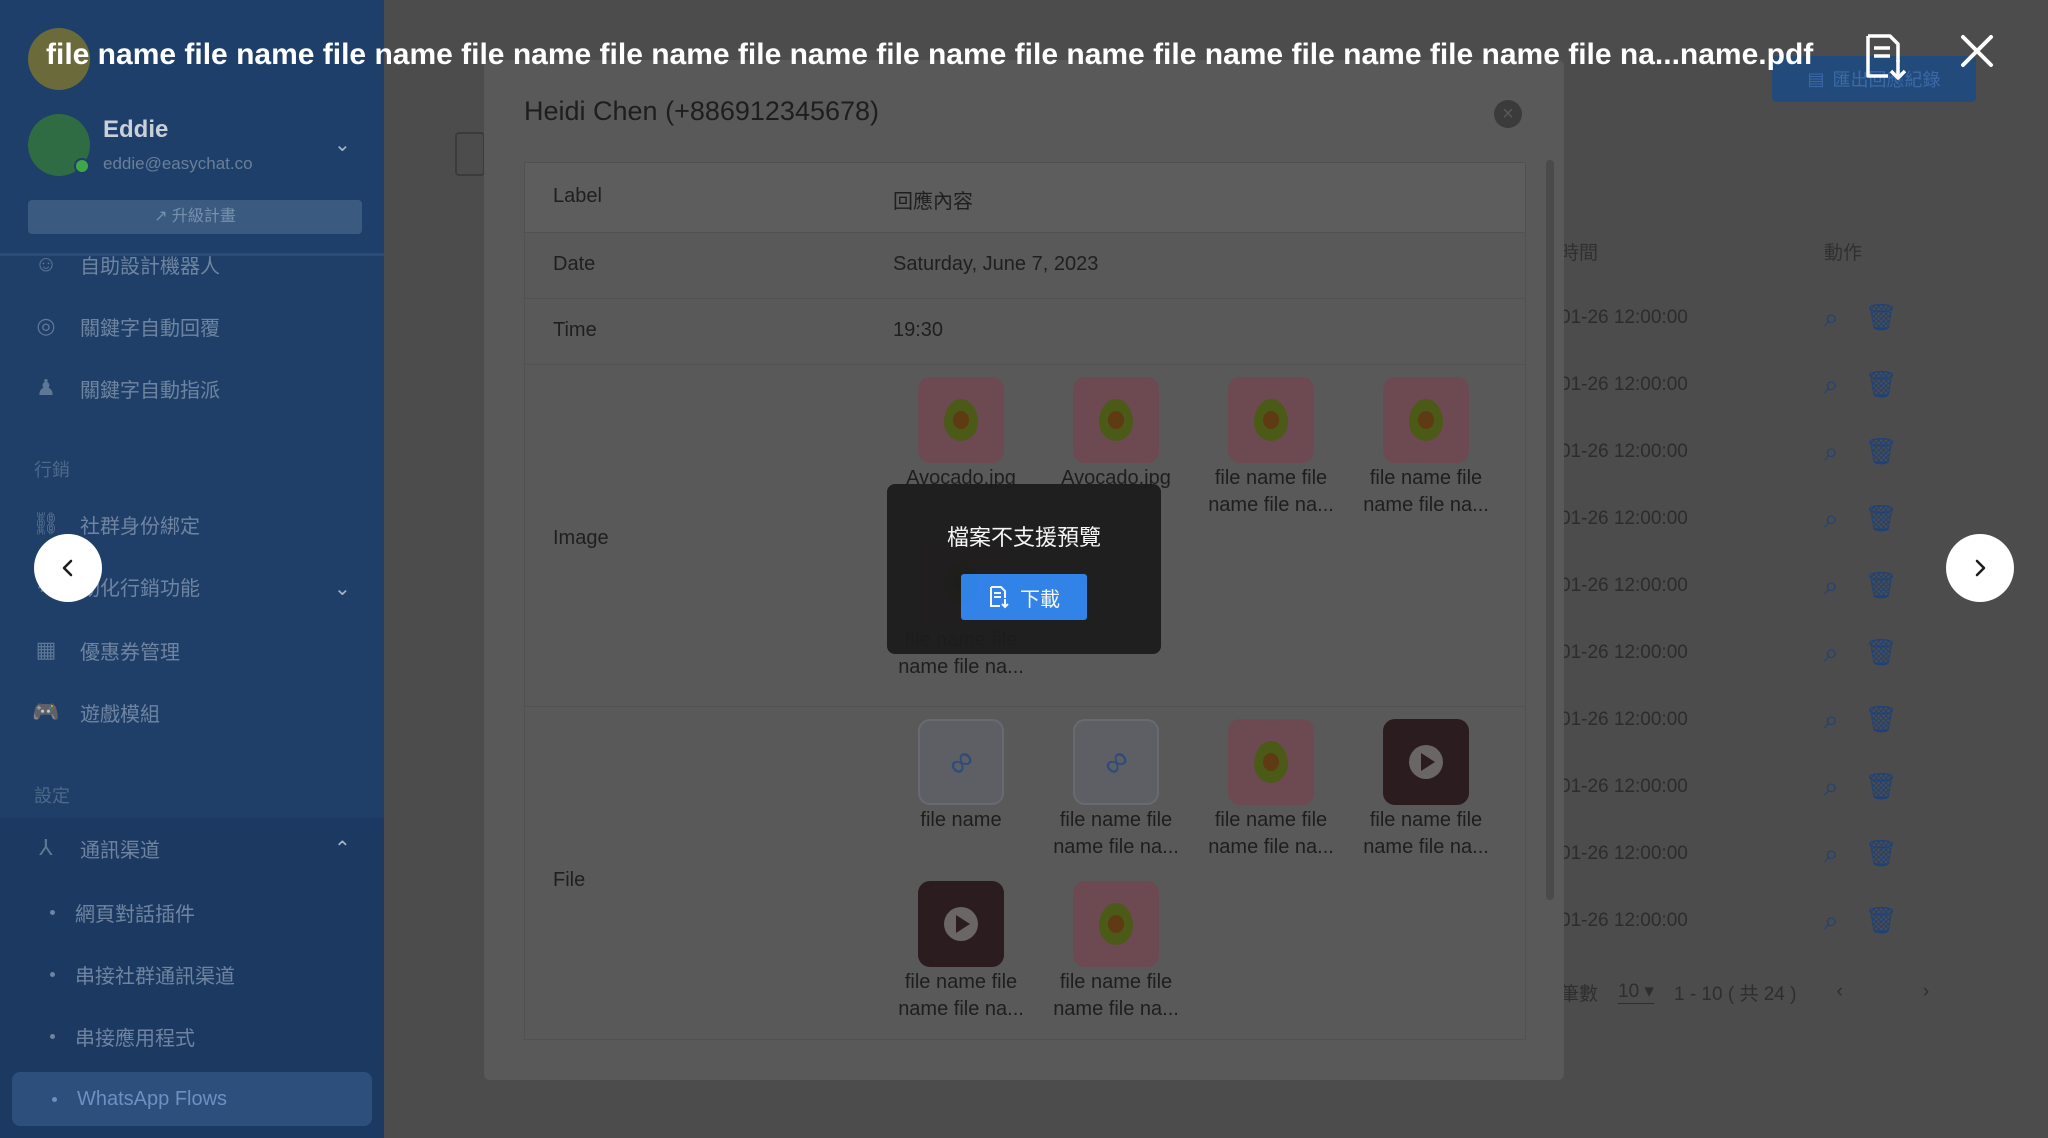 The image size is (2048, 1138). What do you see at coordinates (1977, 51) in the screenshot?
I see `close-icon` at bounding box center [1977, 51].